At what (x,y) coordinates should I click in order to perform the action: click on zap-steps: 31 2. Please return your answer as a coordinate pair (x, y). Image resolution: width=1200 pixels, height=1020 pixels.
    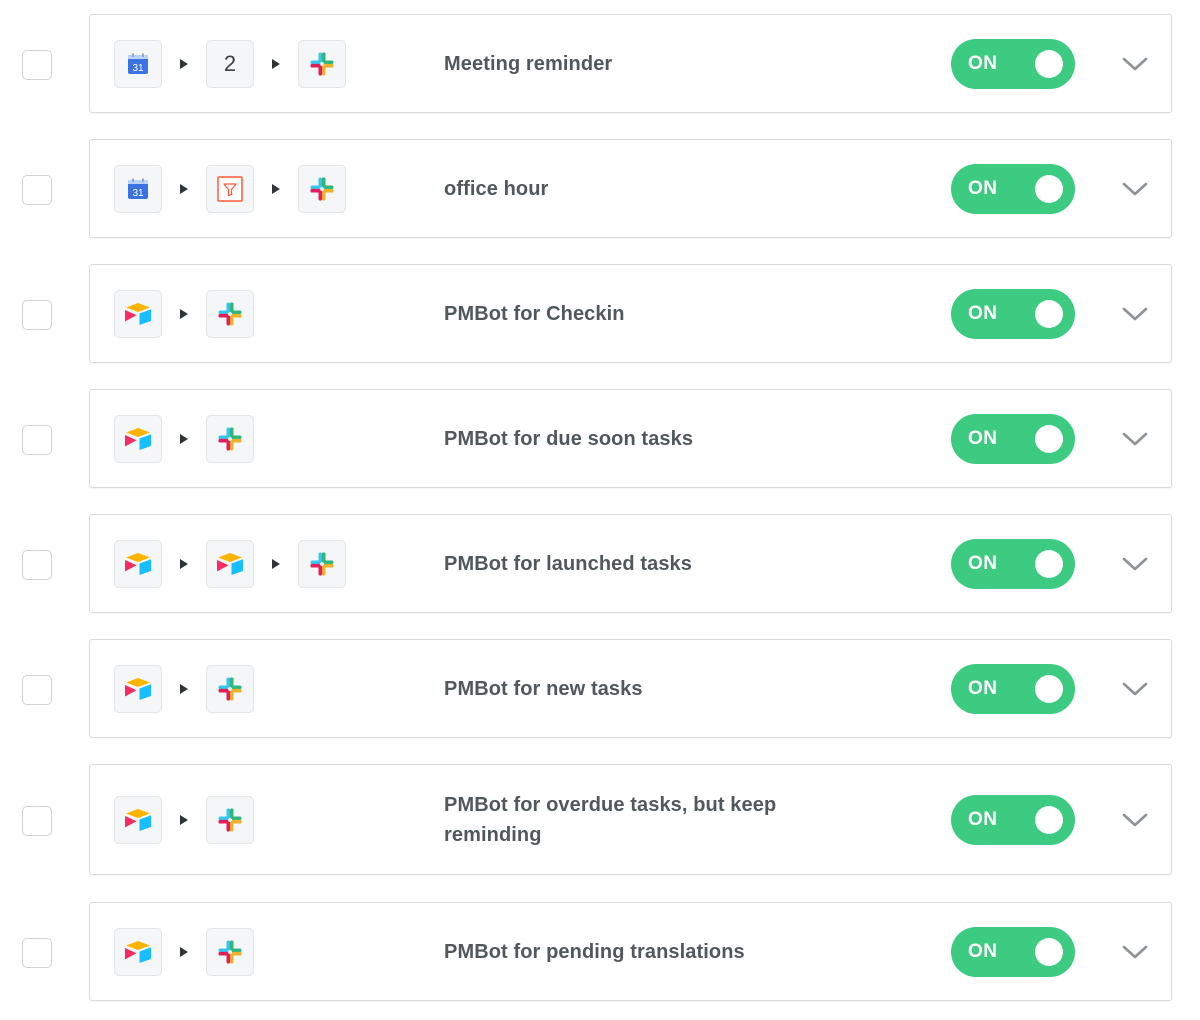
    Looking at the image, I should click on (230, 63).